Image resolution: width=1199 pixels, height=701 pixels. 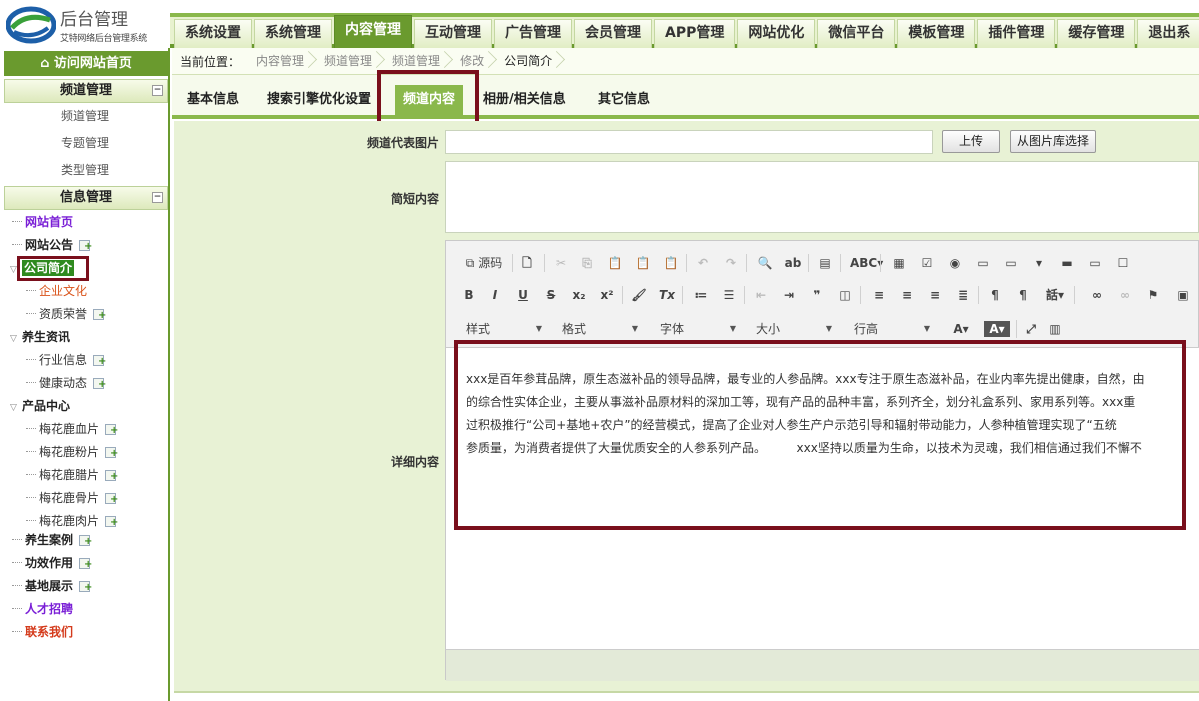 What do you see at coordinates (72, 452) in the screenshot?
I see `tree-node-product-2: 梅花鹿粉片` at bounding box center [72, 452].